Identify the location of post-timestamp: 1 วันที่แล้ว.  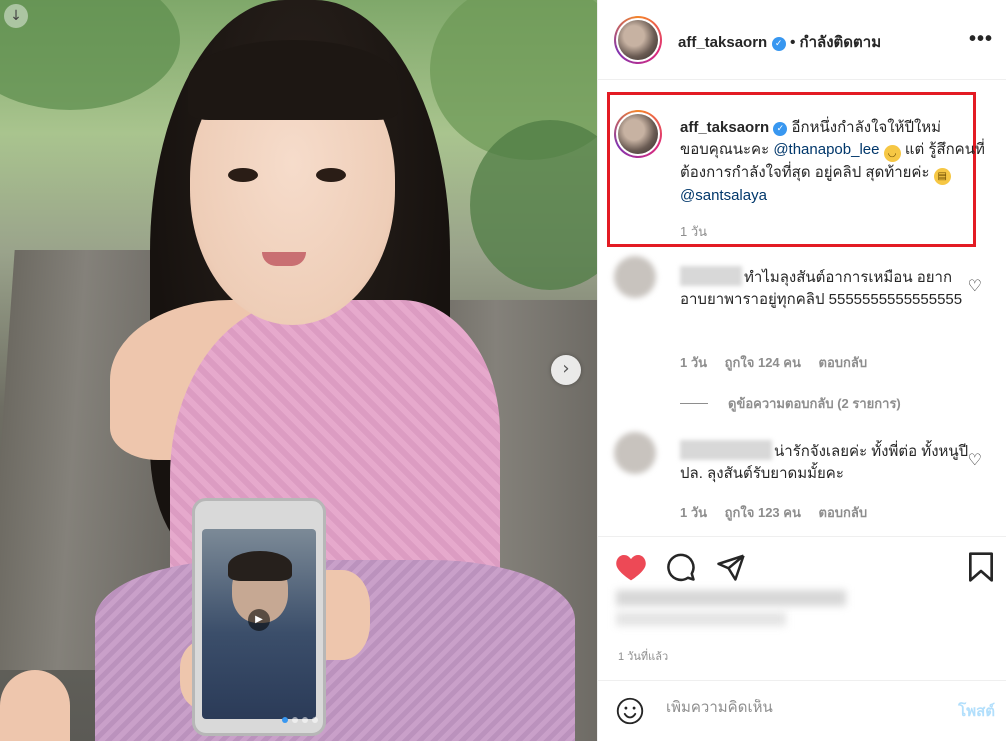
(643, 656).